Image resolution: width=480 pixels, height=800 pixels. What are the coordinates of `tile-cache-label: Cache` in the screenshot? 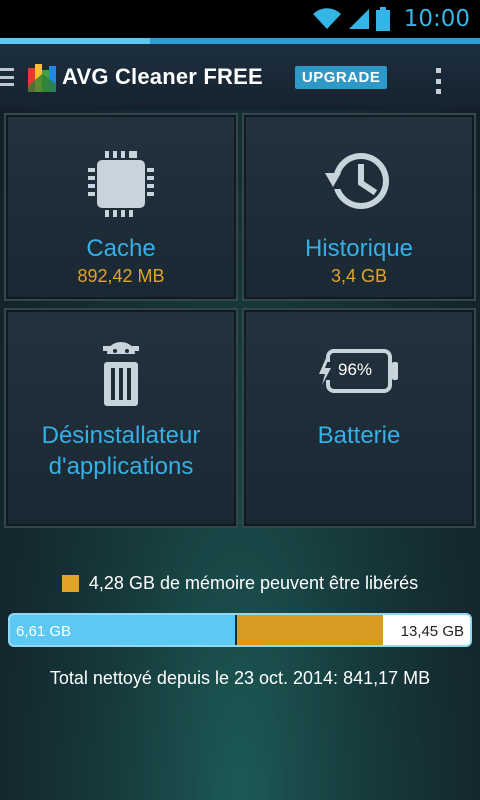 It's located at (121, 248).